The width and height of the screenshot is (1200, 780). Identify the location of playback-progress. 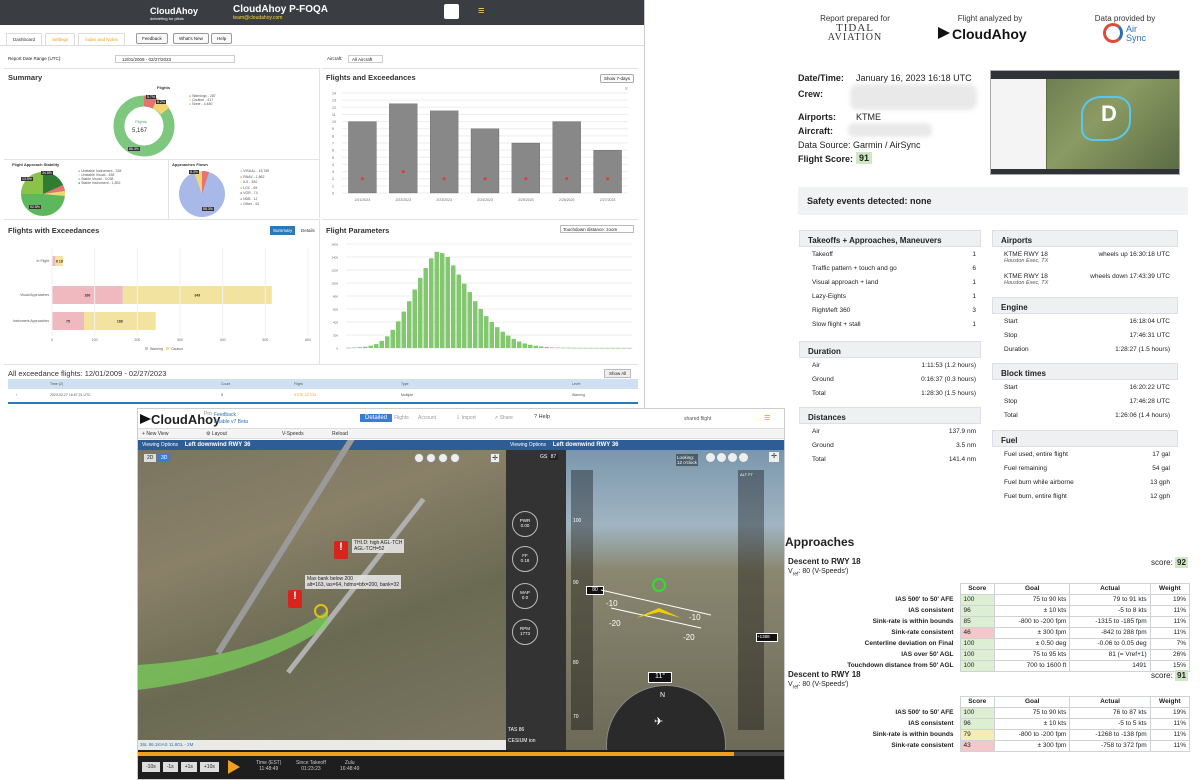
(436, 754).